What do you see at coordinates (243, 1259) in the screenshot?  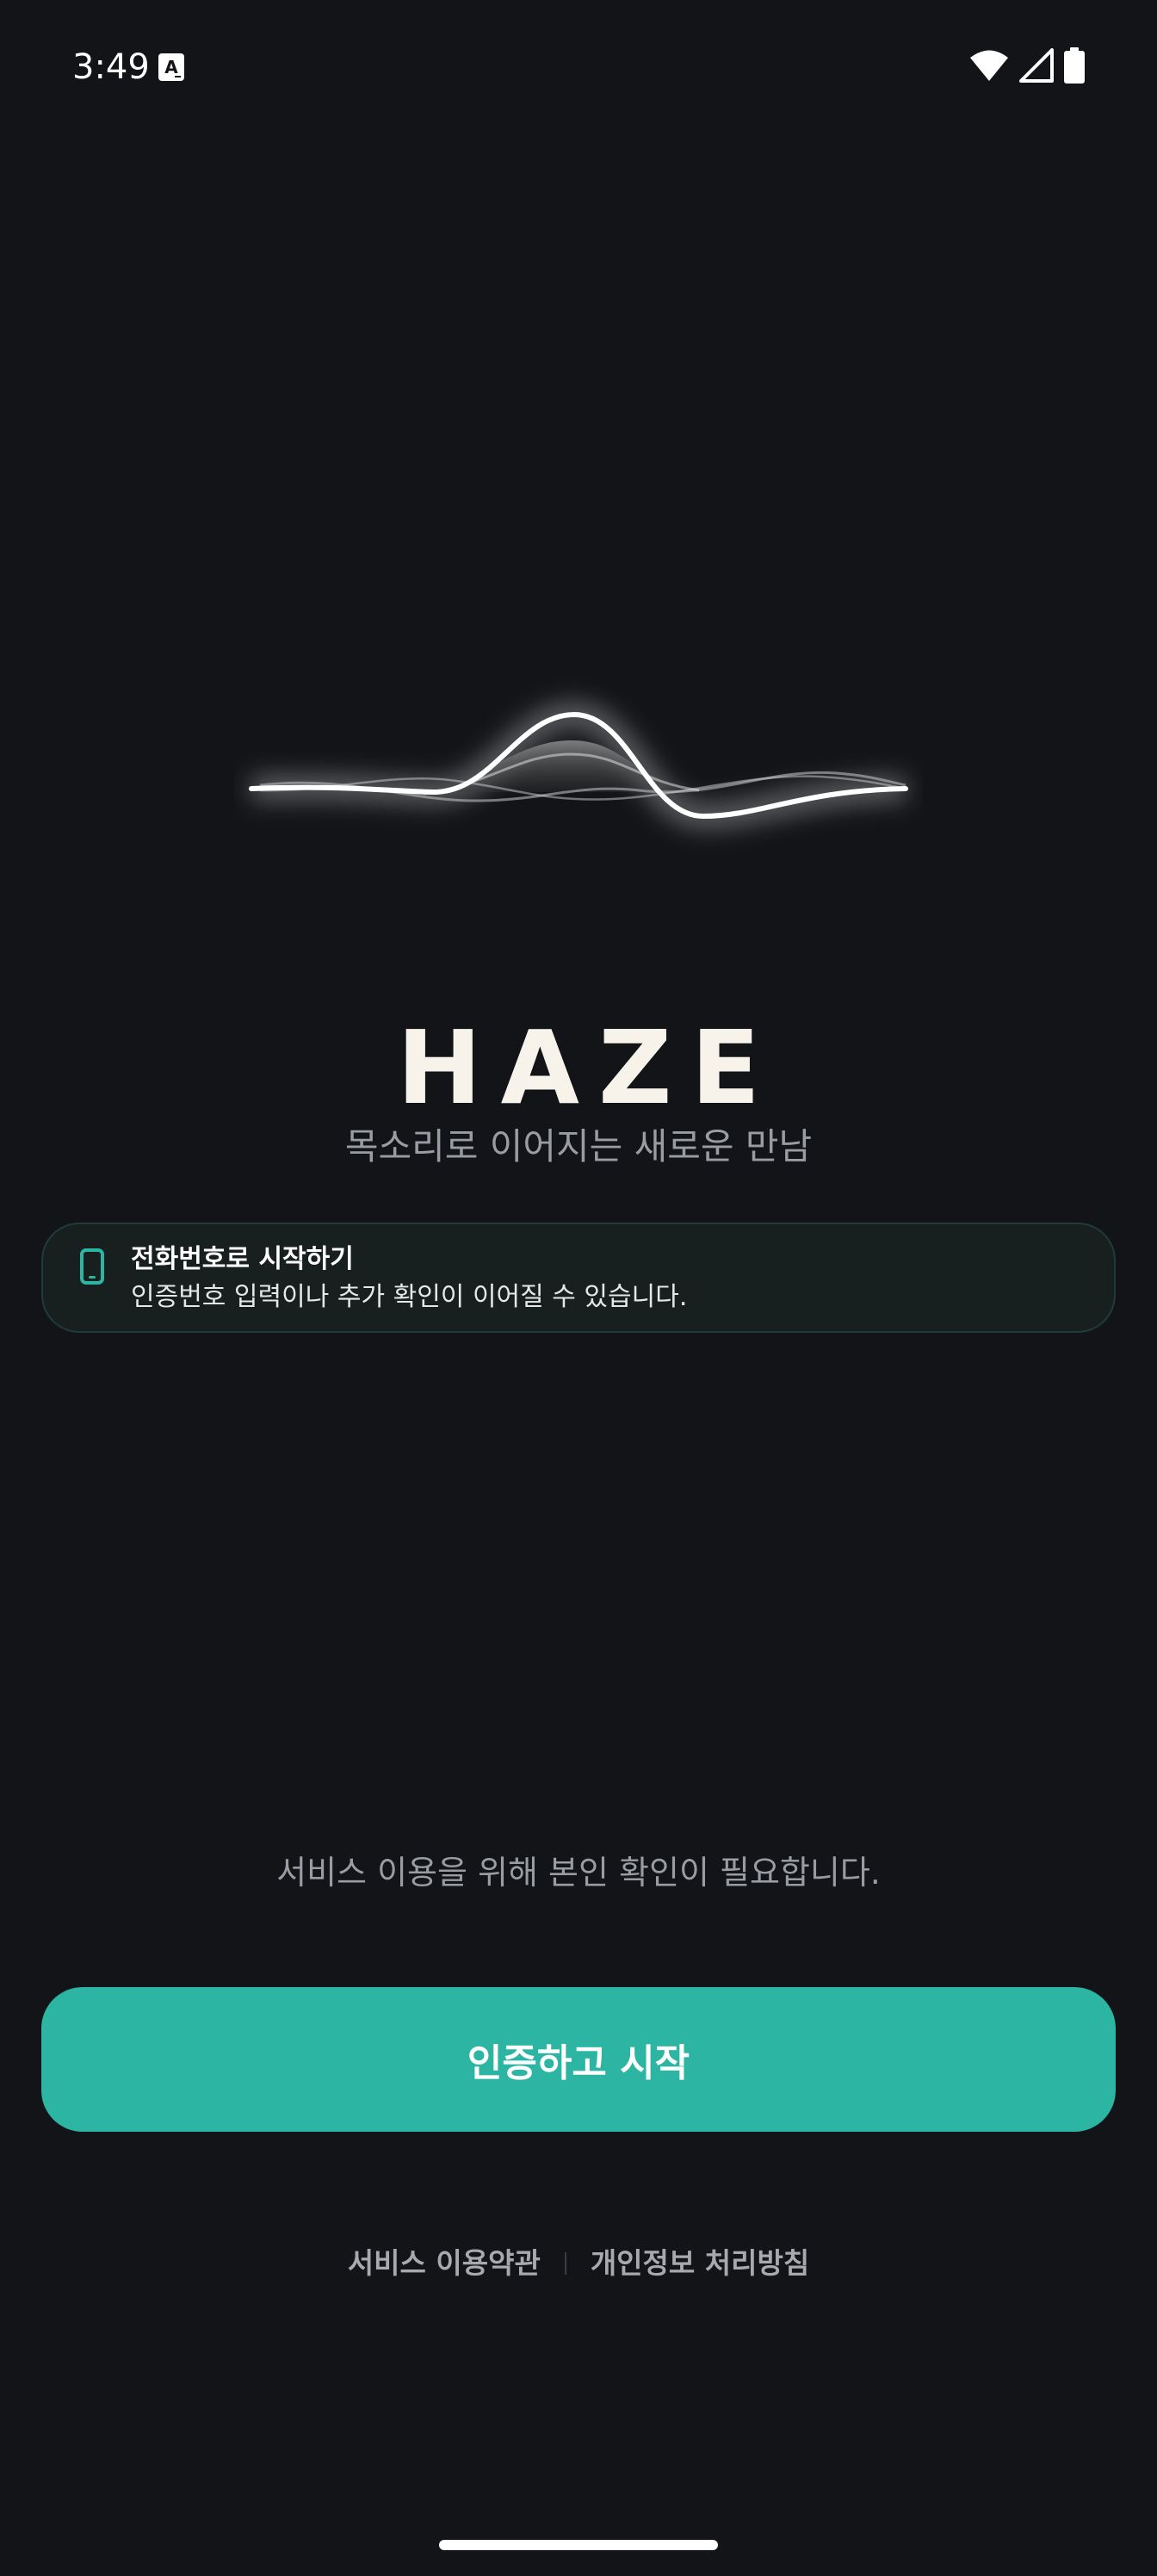 I see `phone-card-title: 전화번호로 시작하기` at bounding box center [243, 1259].